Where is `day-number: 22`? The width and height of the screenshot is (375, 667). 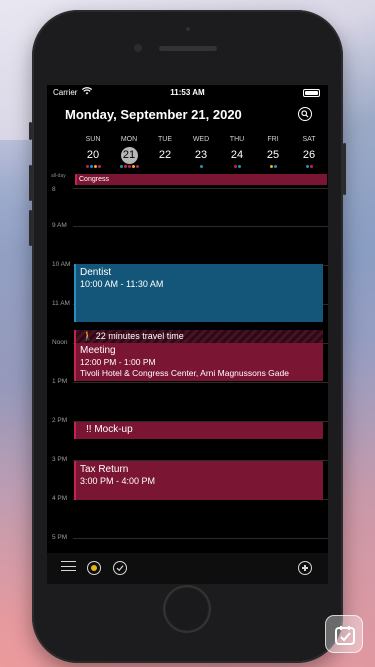 day-number: 22 is located at coordinates (165, 155).